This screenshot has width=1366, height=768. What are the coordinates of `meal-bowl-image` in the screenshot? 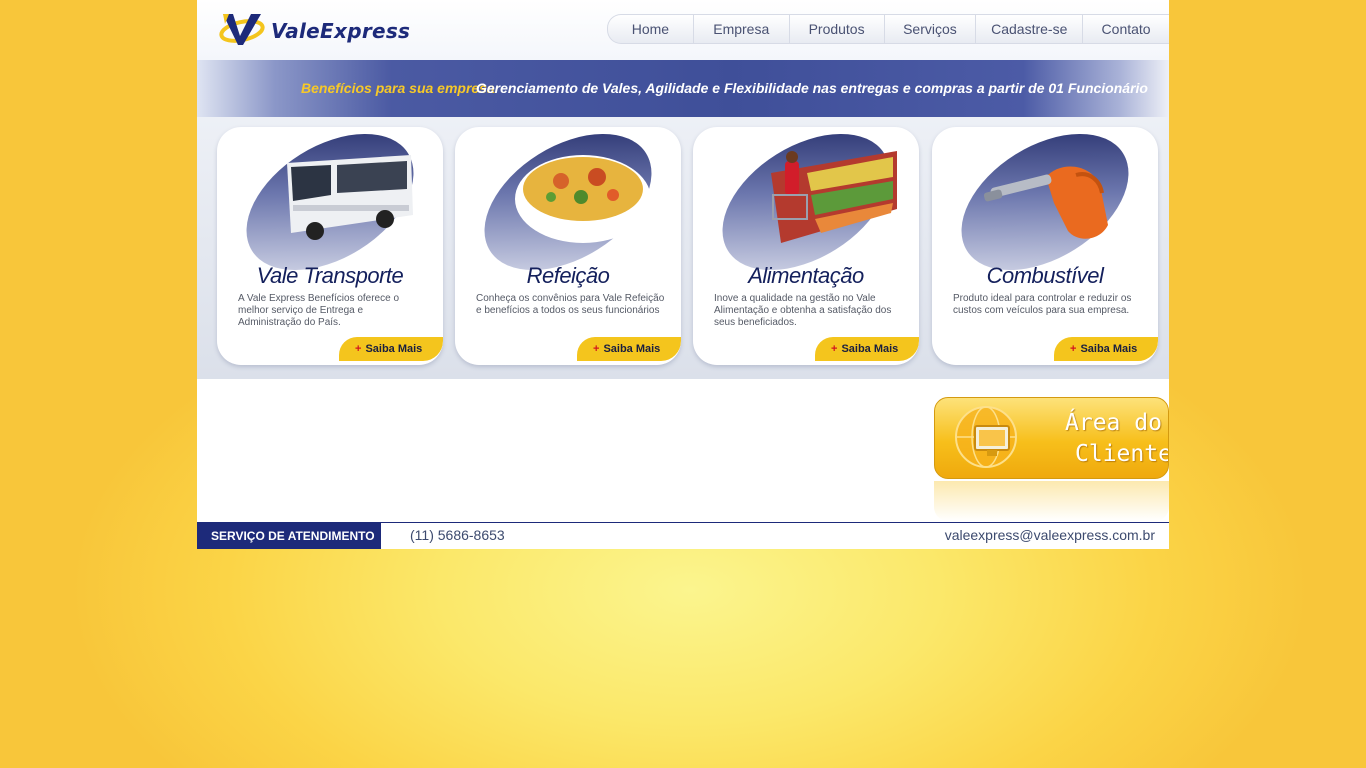 It's located at (568, 202).